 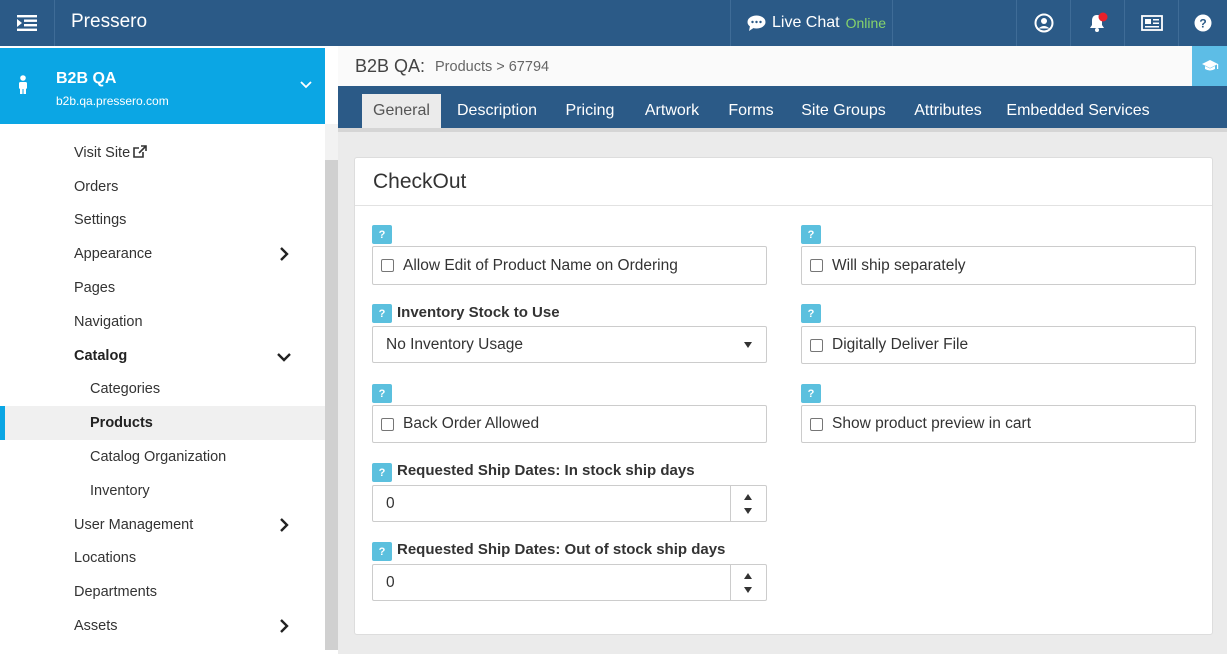 What do you see at coordinates (100, 220) in the screenshot?
I see `sidebar-item-label: Settings` at bounding box center [100, 220].